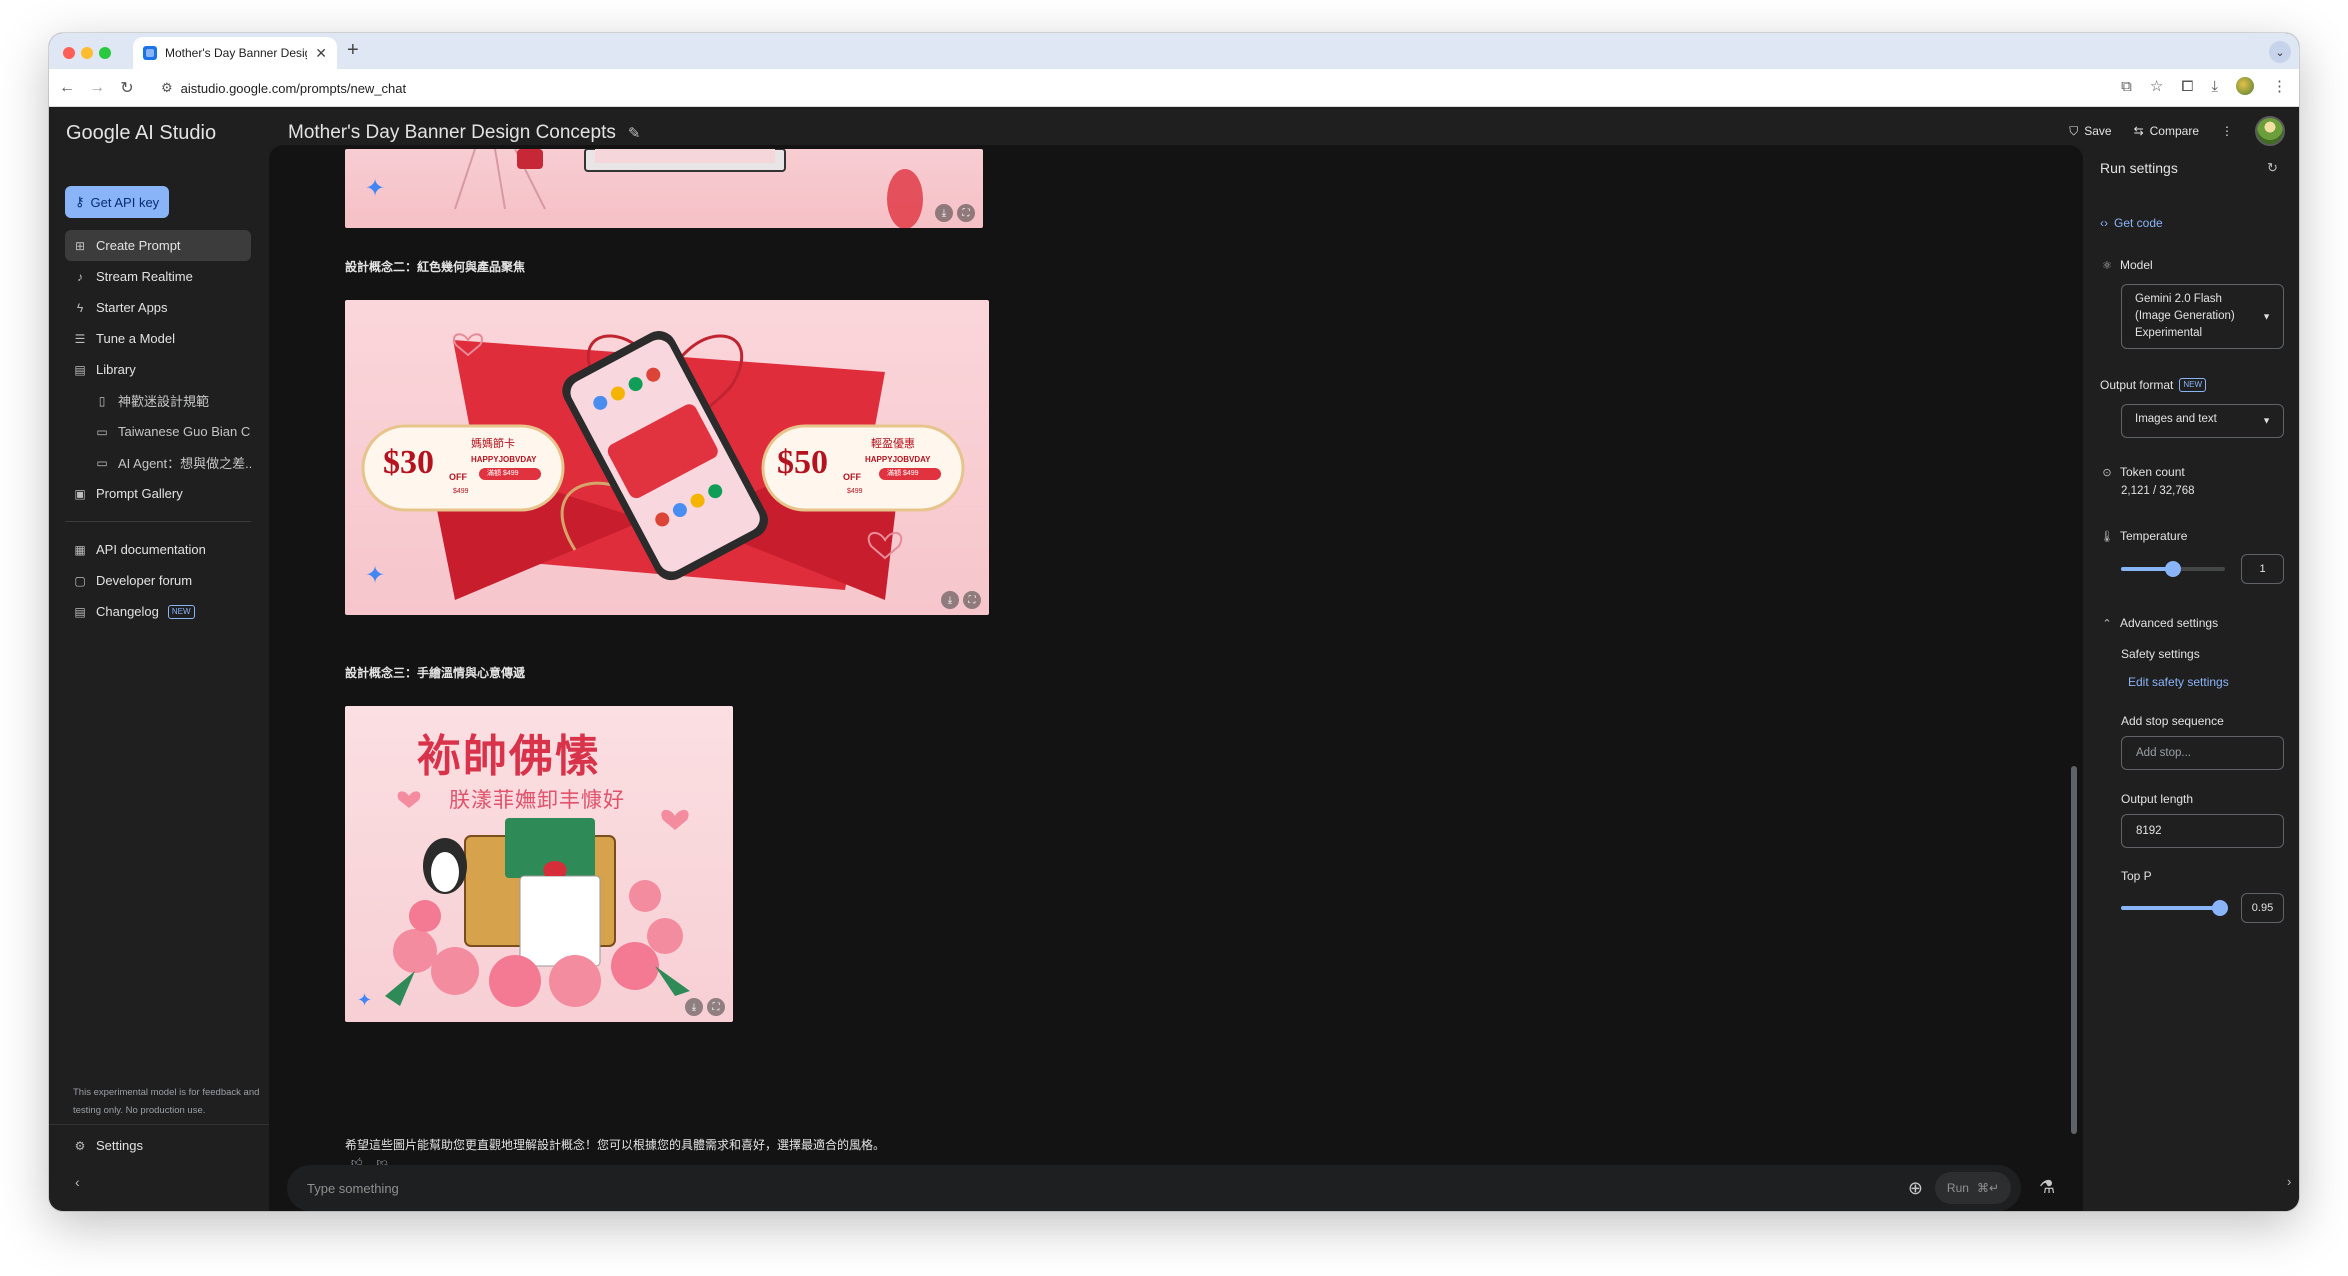  I want to click on temperature-slider-thumb, so click(2173, 569).